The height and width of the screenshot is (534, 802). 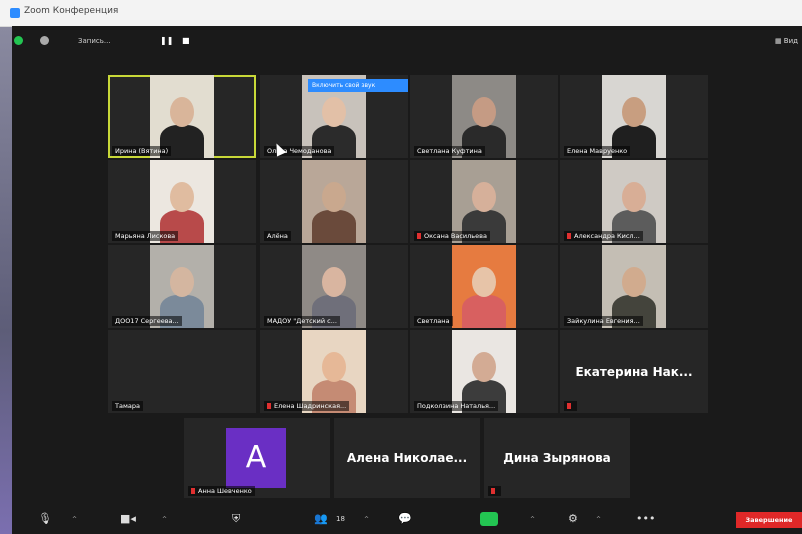 I want to click on security-icon: ⛨, so click(x=236, y=519).